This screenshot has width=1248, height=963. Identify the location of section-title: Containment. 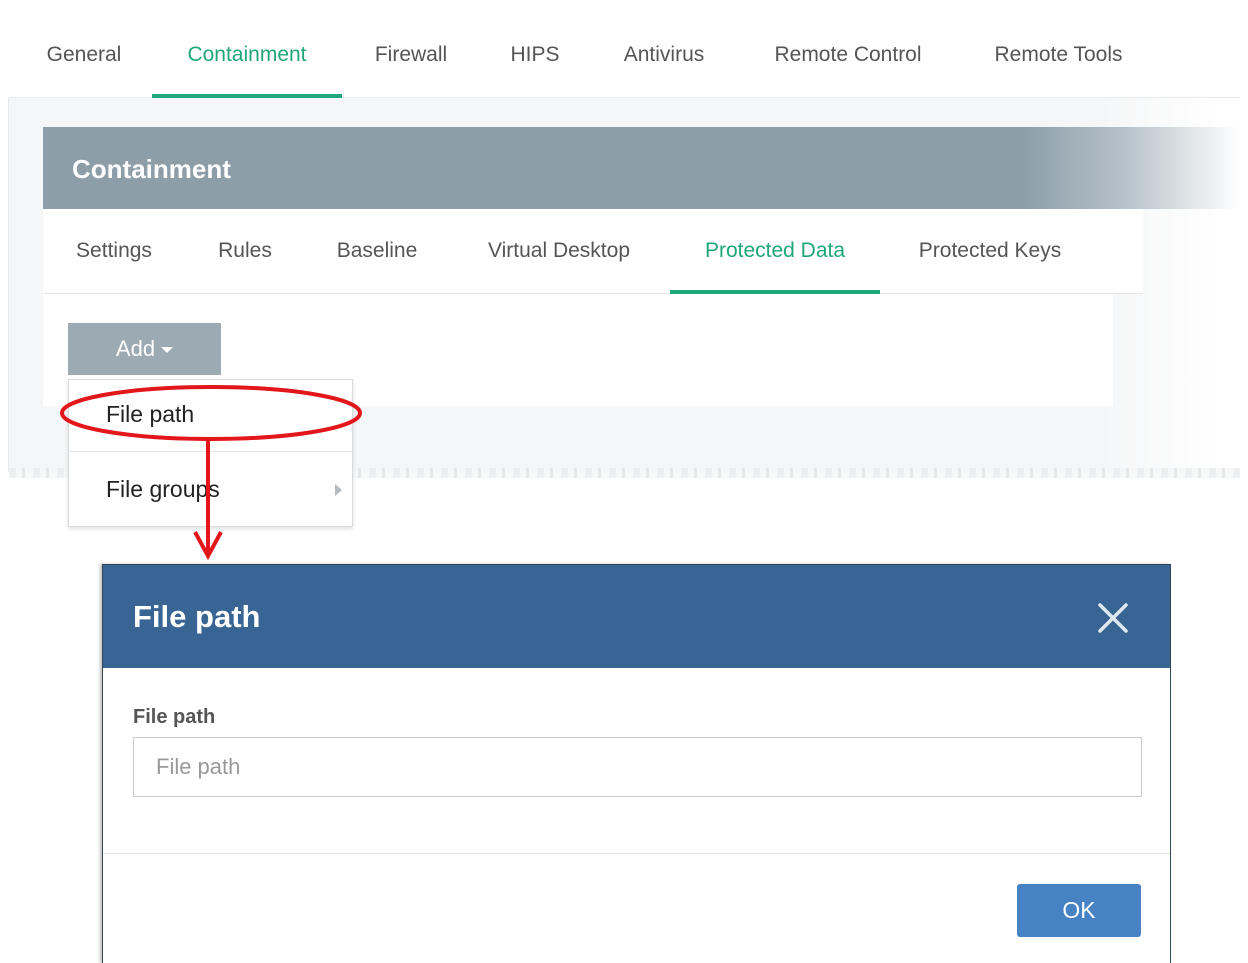
(151, 169).